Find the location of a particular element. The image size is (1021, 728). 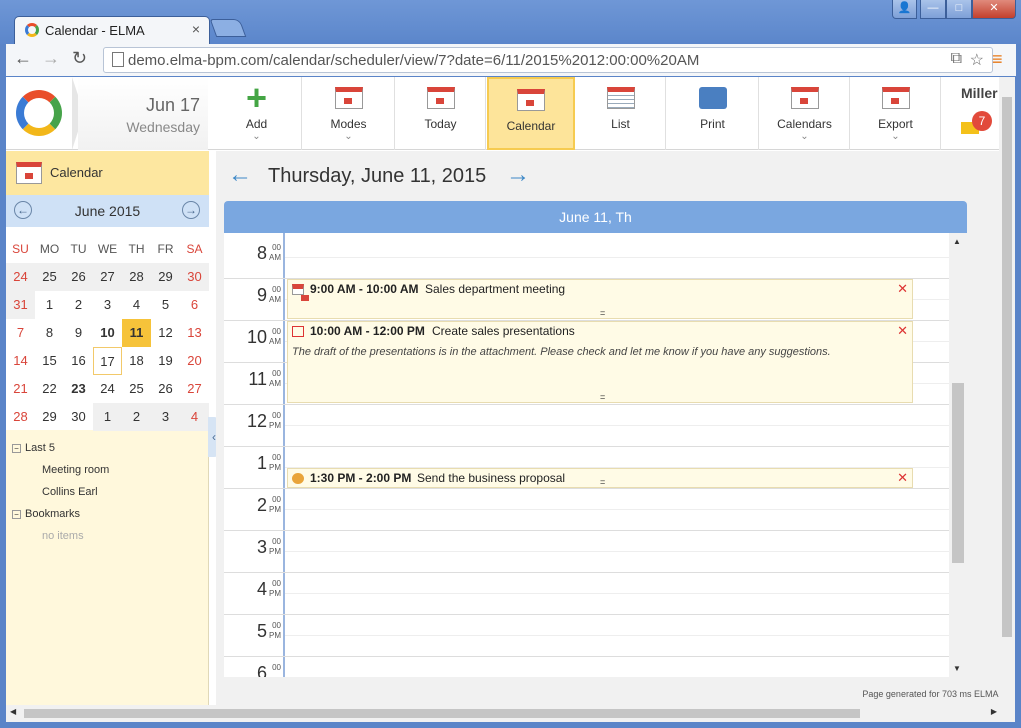

horizontal-scrollbar: ◀ ▶ is located at coordinates (510, 713).